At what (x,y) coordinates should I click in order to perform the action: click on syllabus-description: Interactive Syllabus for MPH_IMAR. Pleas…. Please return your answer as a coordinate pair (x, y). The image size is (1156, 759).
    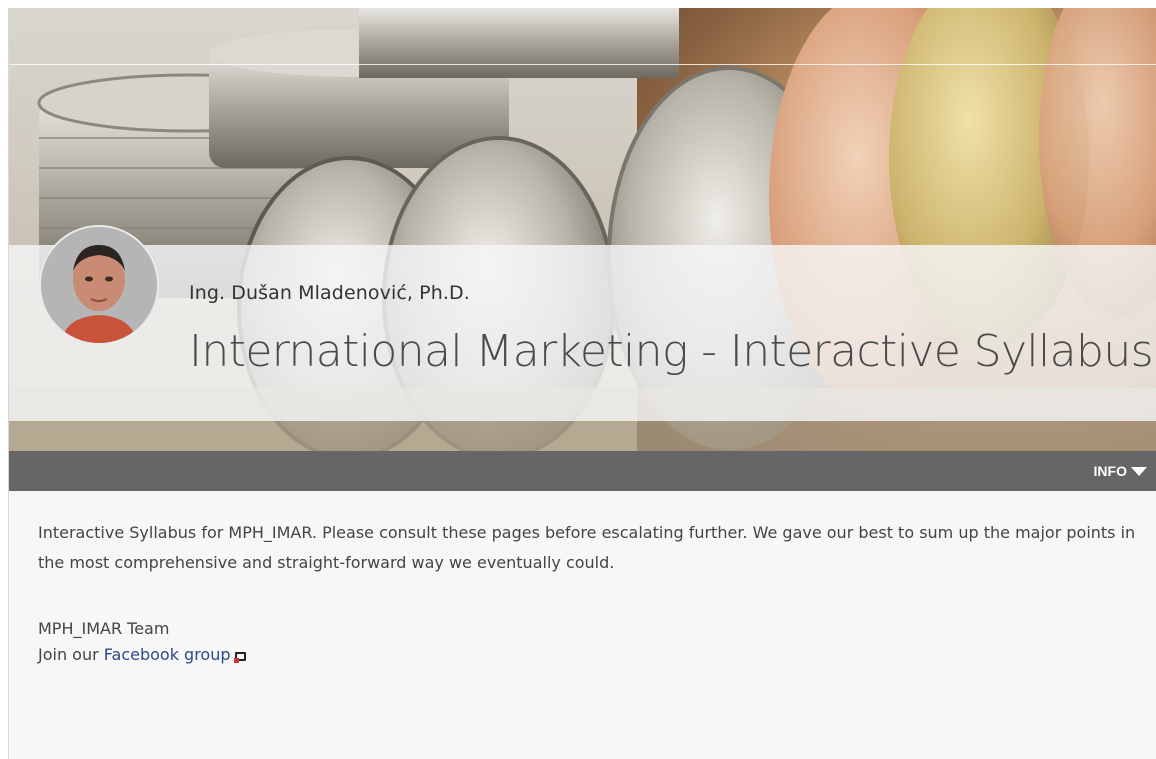
    Looking at the image, I should click on (587, 547).